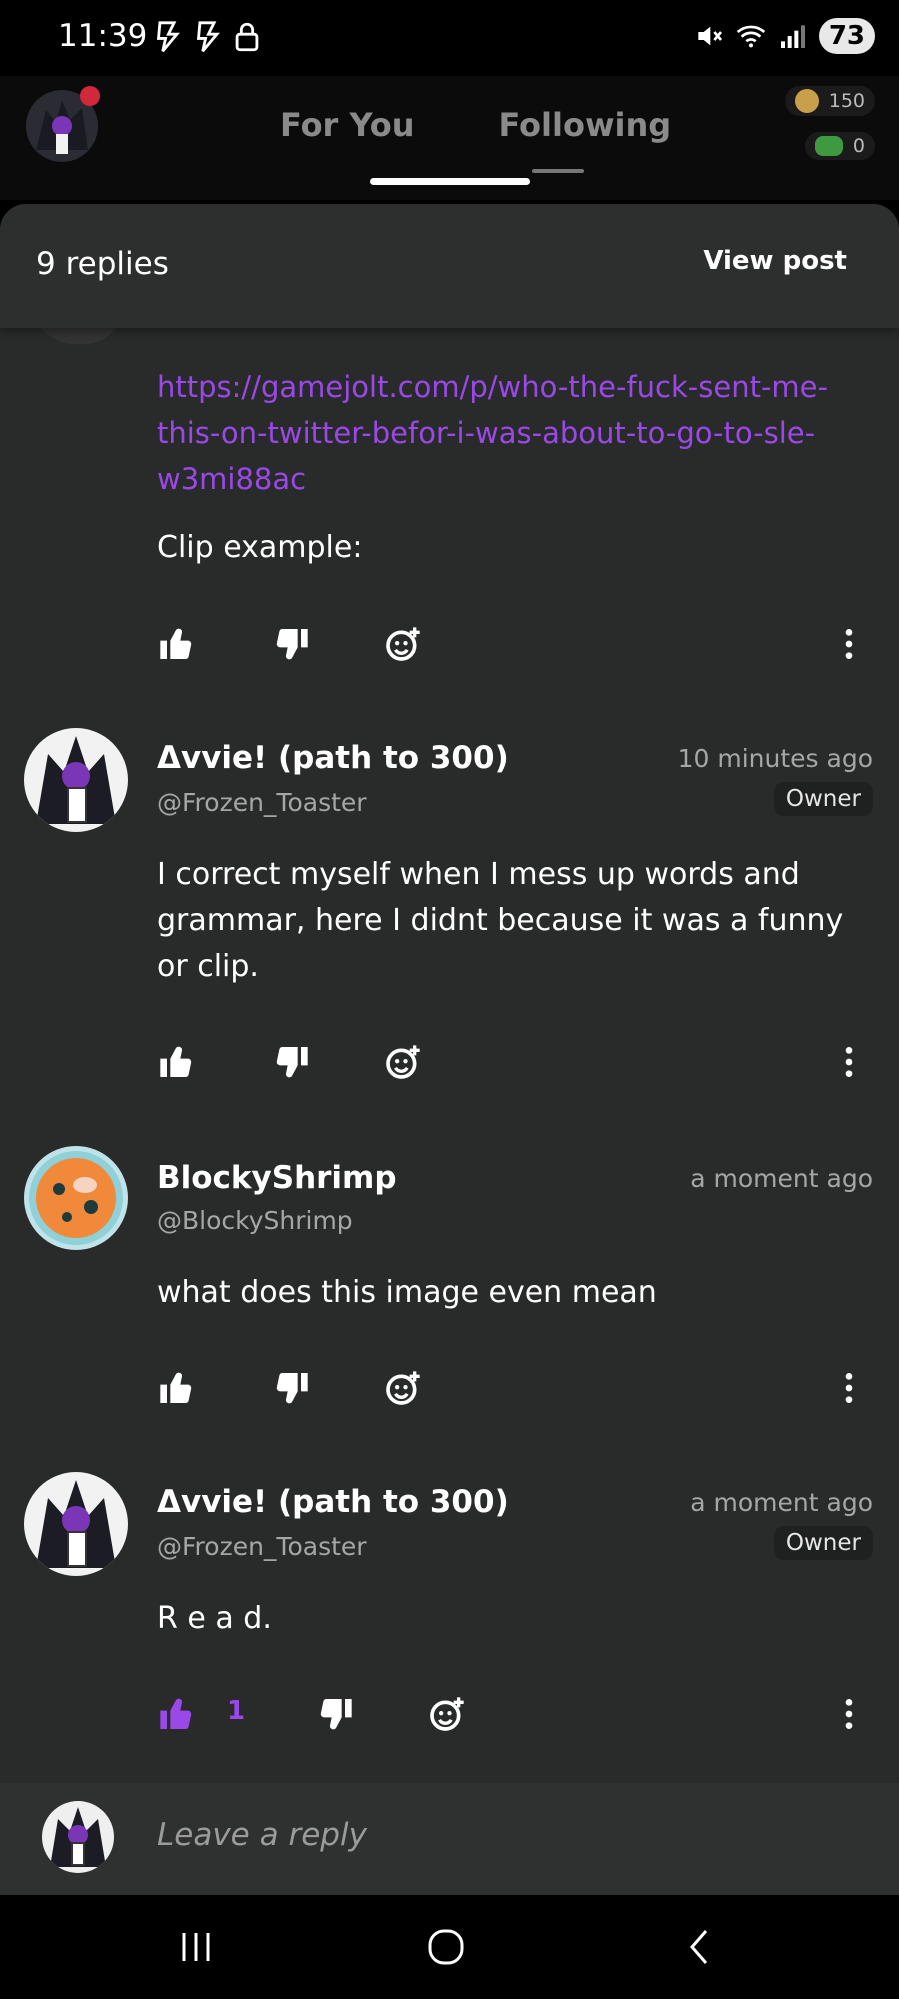 The image size is (899, 1999). Describe the element at coordinates (775, 261) in the screenshot. I see `view-post-button: View post` at that location.